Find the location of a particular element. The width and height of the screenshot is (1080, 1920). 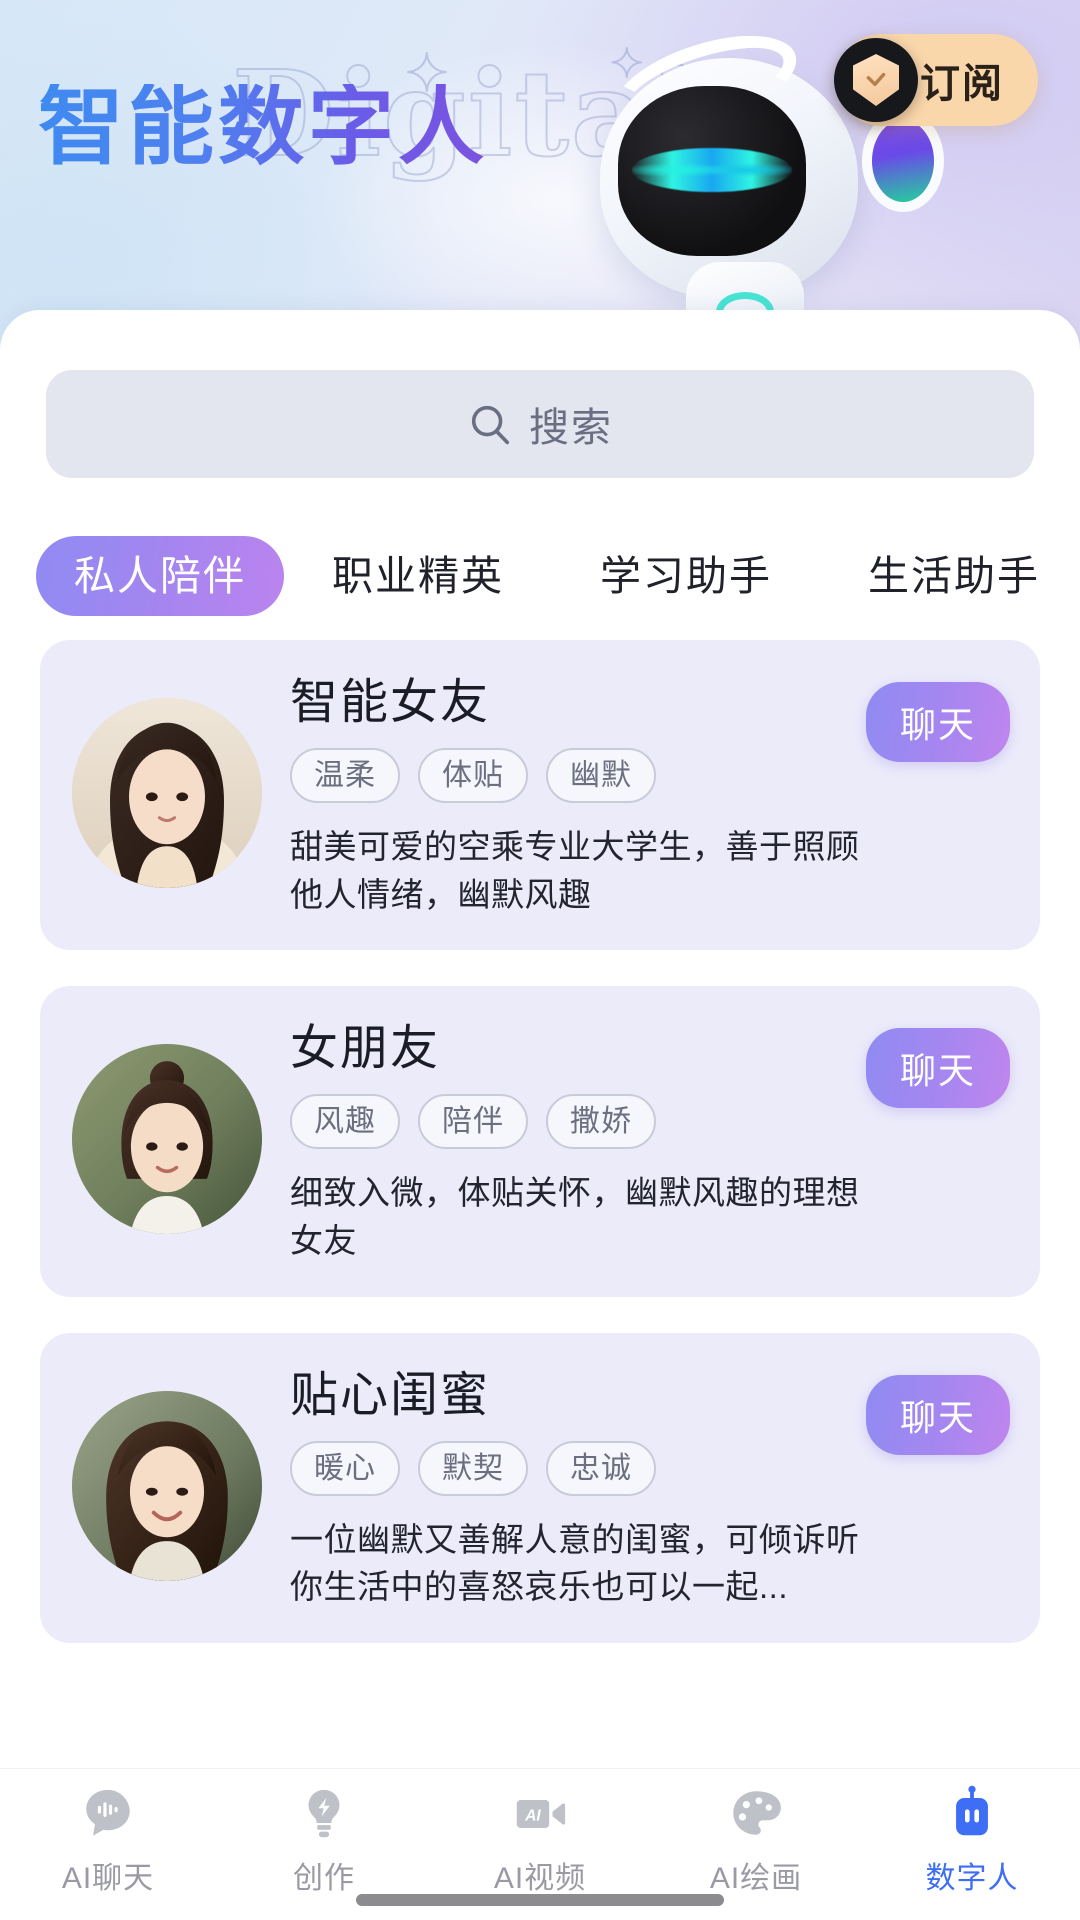

nav-item-digital-human: 数字人 is located at coordinates (972, 1841).